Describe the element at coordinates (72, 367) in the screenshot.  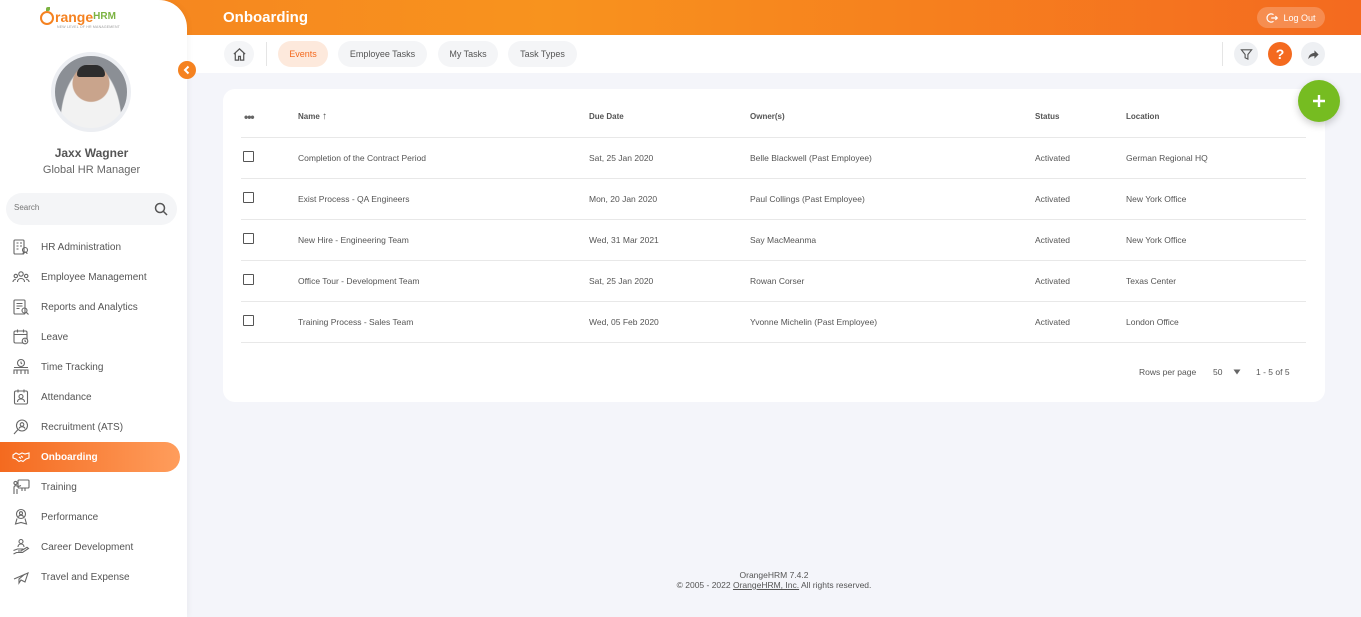
I see `sidebar-item-label: Time Tracking` at that location.